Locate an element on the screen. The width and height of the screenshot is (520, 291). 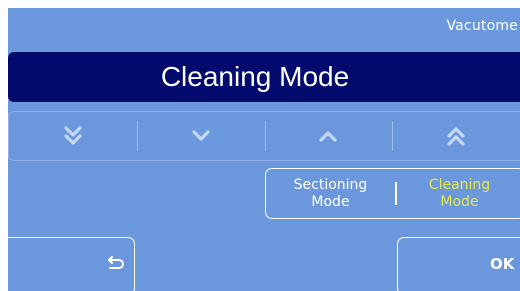
chevron-up-icon is located at coordinates (328, 136).